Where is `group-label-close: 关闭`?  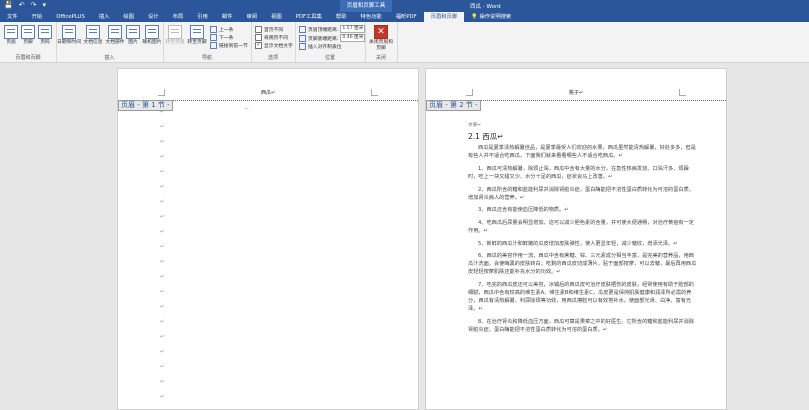 group-label-close: 关闭 is located at coordinates (380, 58).